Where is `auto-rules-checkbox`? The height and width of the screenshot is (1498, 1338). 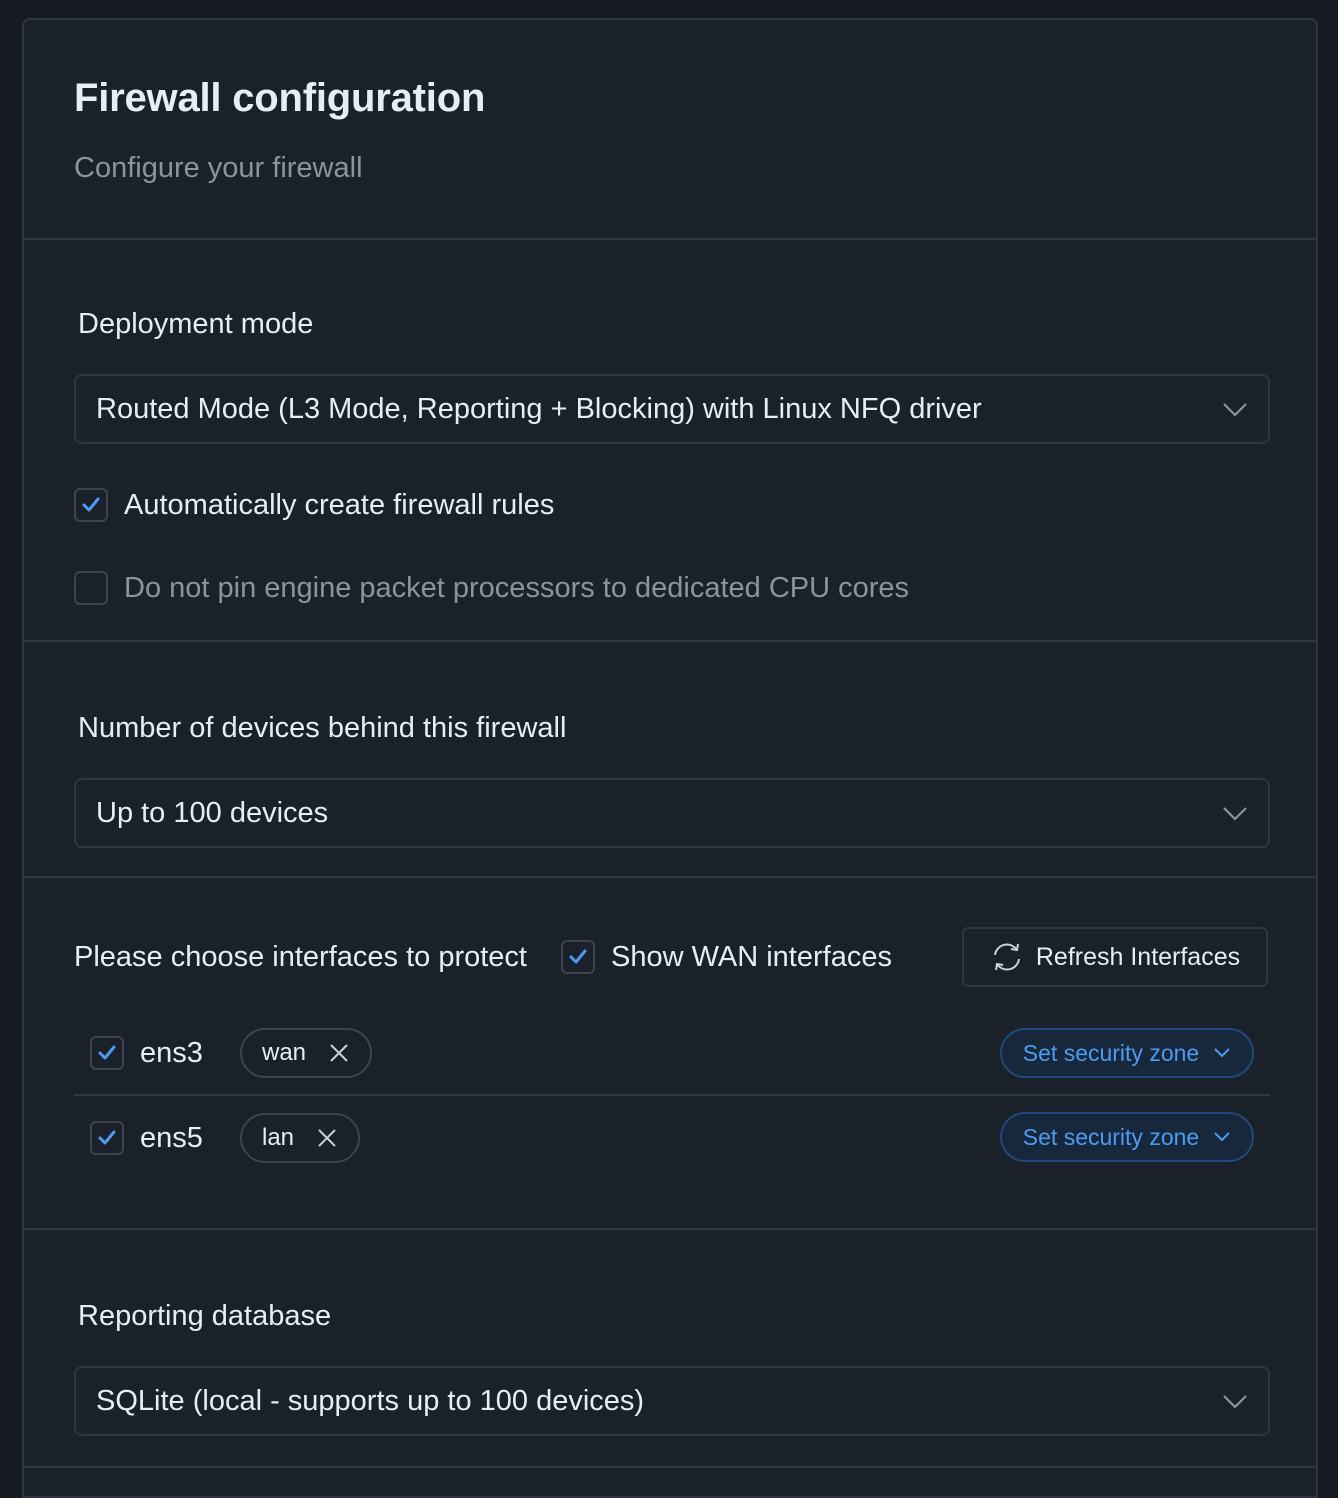 auto-rules-checkbox is located at coordinates (91, 505).